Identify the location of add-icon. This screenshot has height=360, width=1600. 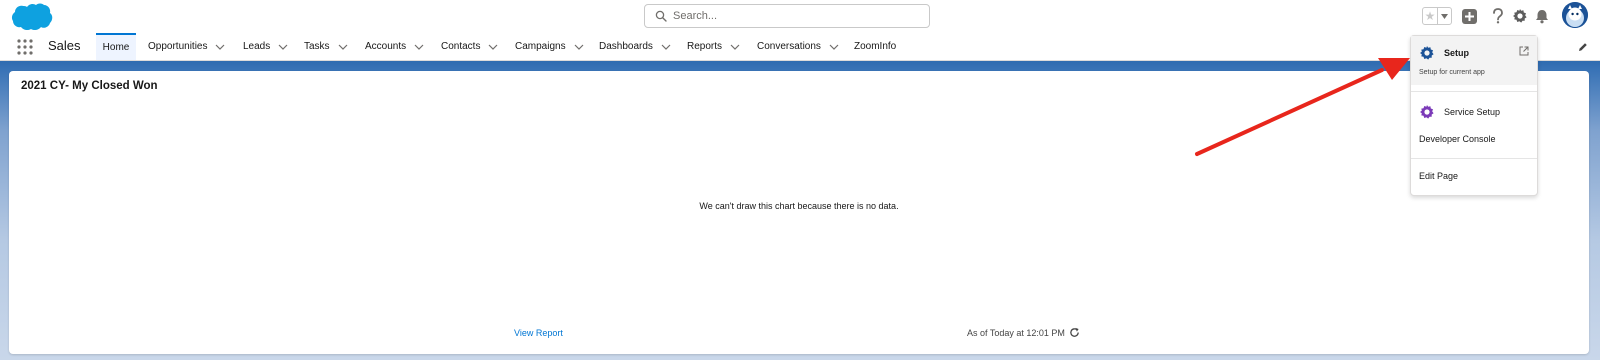
(1469, 16).